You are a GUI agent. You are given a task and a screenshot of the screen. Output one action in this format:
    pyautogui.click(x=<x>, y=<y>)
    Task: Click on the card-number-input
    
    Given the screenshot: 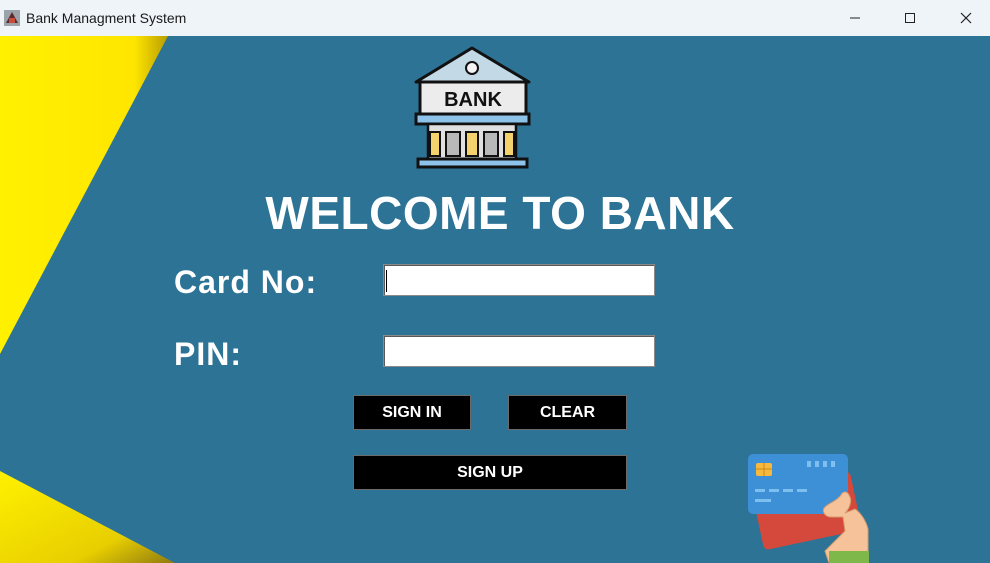 What is the action you would take?
    pyautogui.click(x=519, y=280)
    